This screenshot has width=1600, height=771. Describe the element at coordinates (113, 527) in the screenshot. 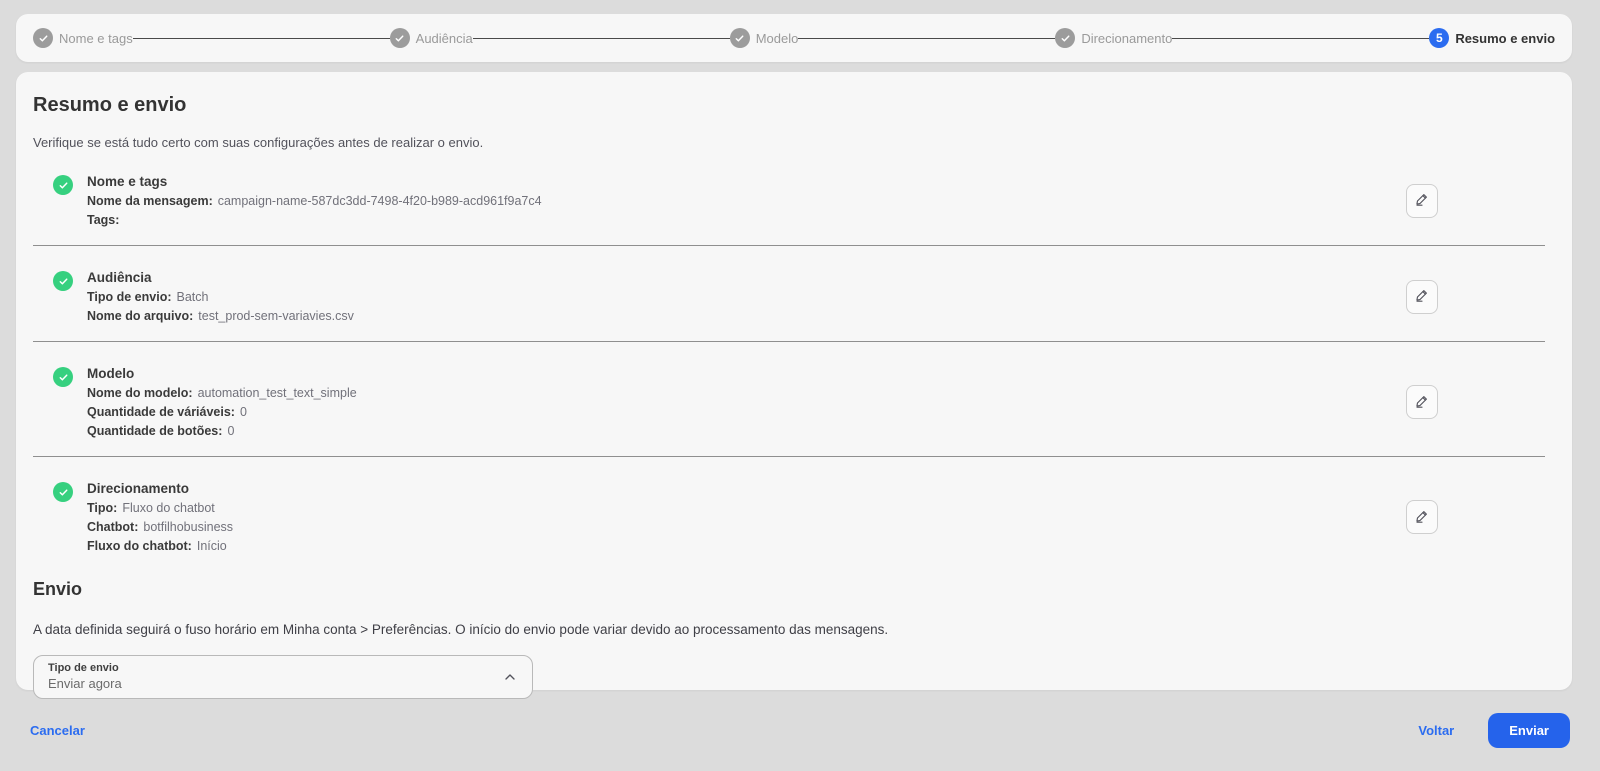

I see `field-label: Chatbot:` at that location.